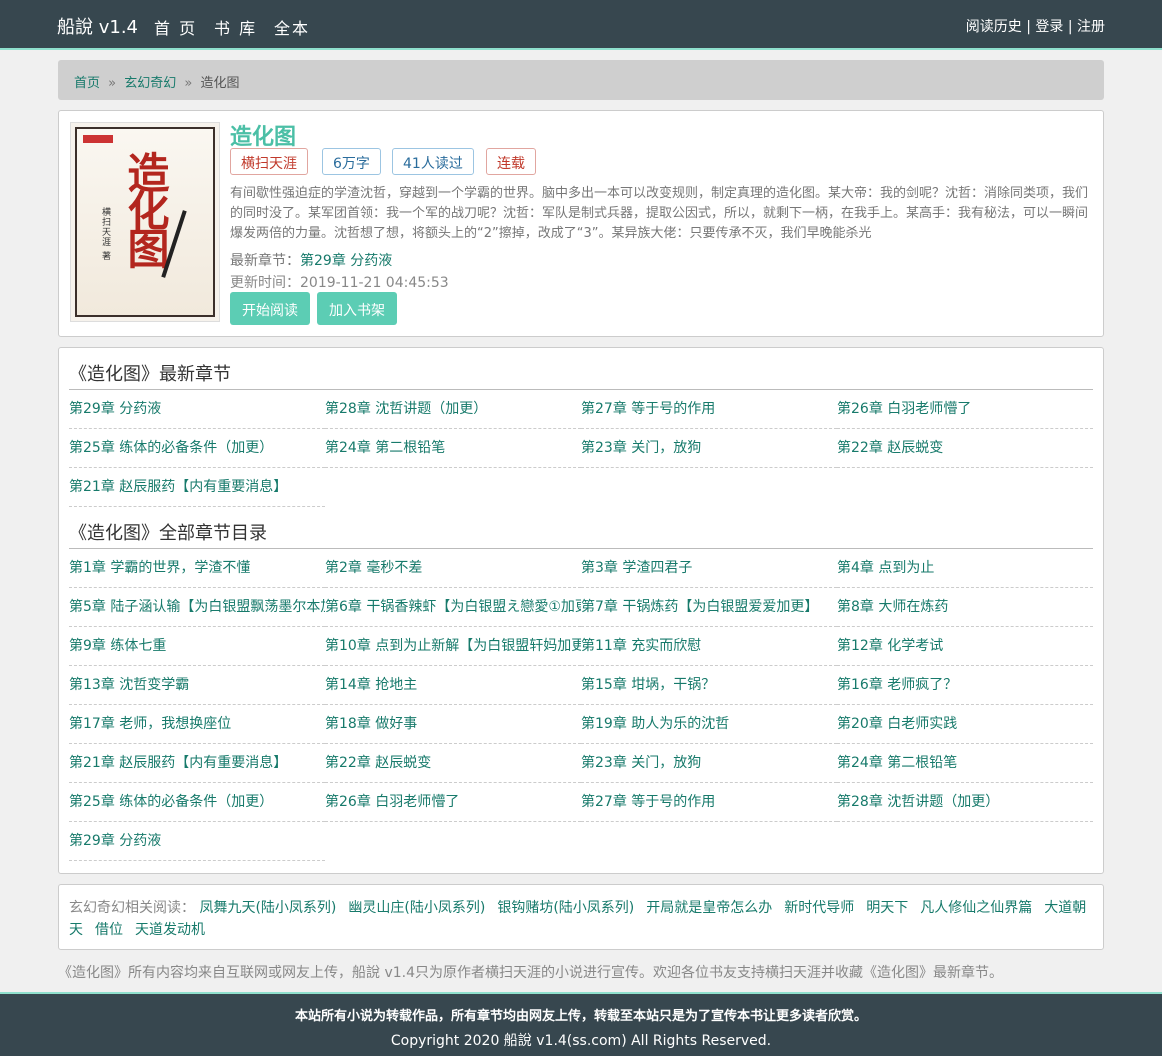 This screenshot has width=1162, height=1056. Describe the element at coordinates (433, 161) in the screenshot. I see `read-count-tag: 41人读过` at that location.